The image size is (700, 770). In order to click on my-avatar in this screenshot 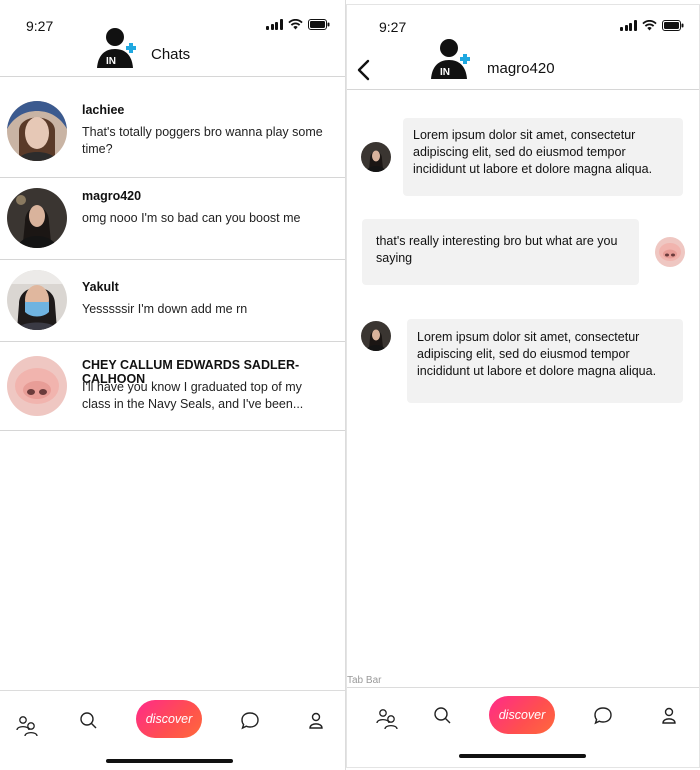, I will do `click(670, 252)`.